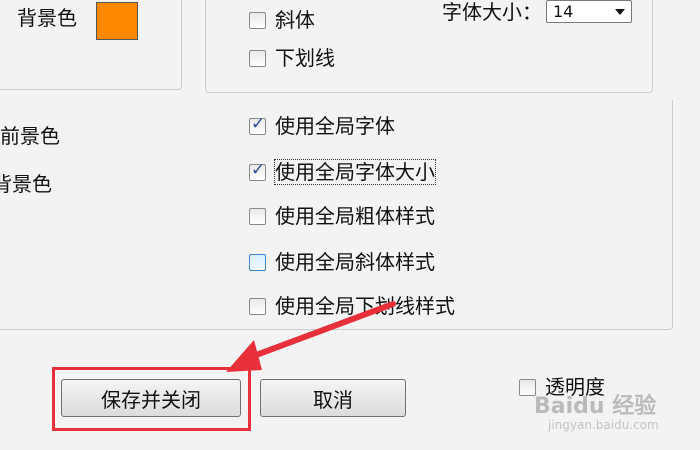  What do you see at coordinates (335, 126) in the screenshot?
I see `option-global-font-label: 使用全局字体` at bounding box center [335, 126].